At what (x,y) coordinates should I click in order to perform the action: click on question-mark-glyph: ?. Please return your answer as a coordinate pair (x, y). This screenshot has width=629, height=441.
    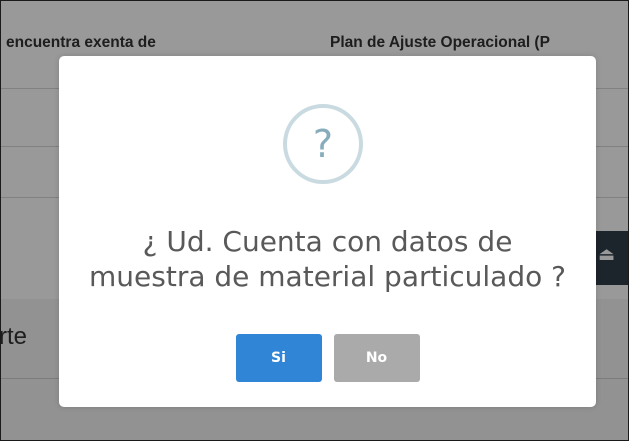
    Looking at the image, I should click on (323, 144).